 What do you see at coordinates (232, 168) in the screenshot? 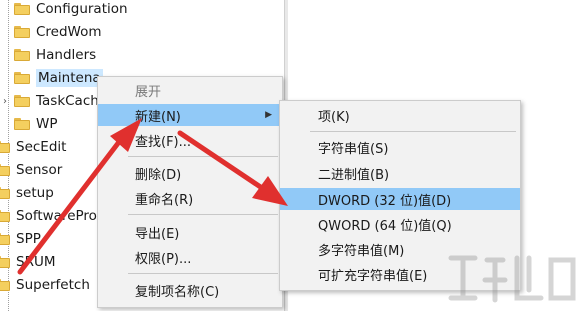
I see `arrow-to-dword-icon` at bounding box center [232, 168].